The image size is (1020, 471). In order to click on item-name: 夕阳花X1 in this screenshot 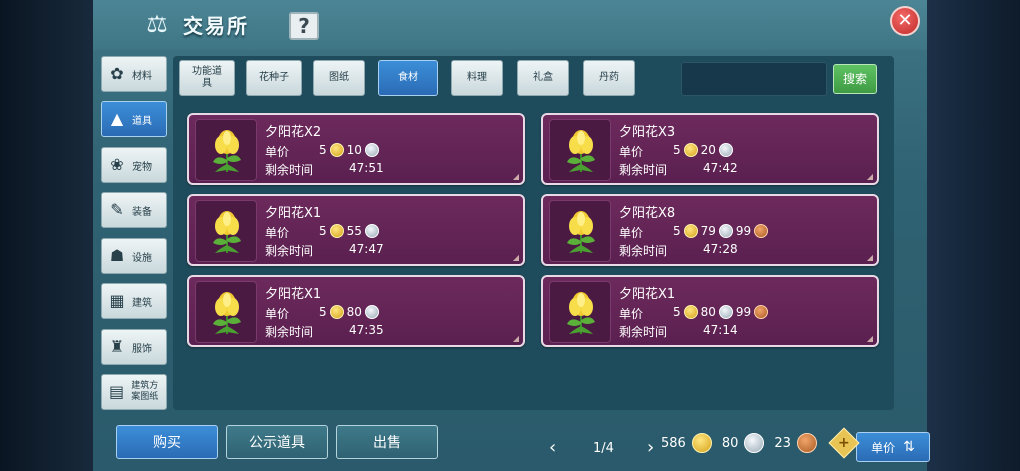, I will do `click(647, 294)`.